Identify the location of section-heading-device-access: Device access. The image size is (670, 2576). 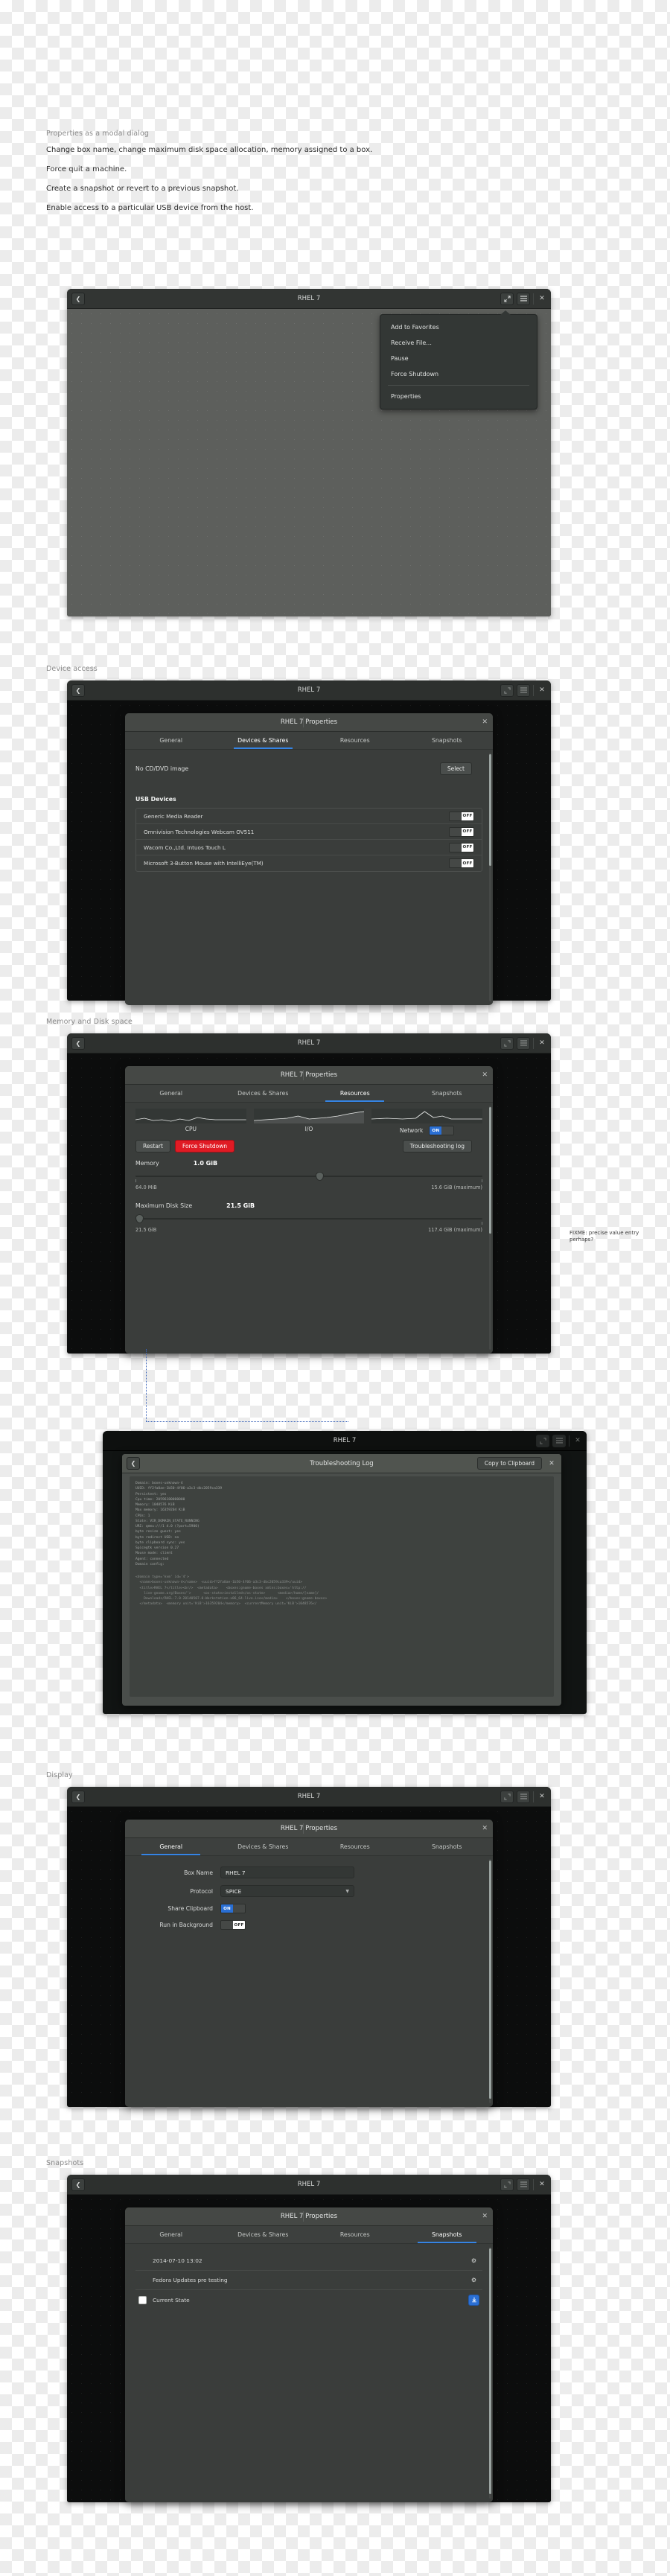
(72, 669).